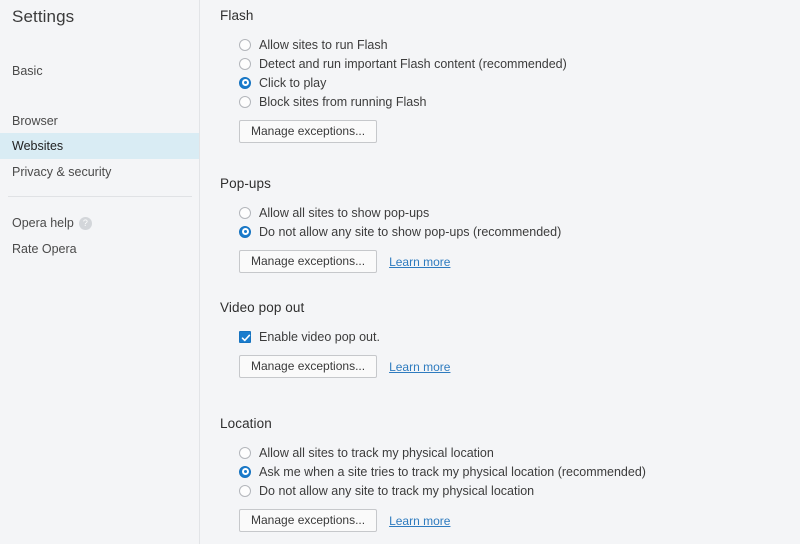  What do you see at coordinates (99, 71) in the screenshot?
I see `sidebar-item-basic: Basic` at bounding box center [99, 71].